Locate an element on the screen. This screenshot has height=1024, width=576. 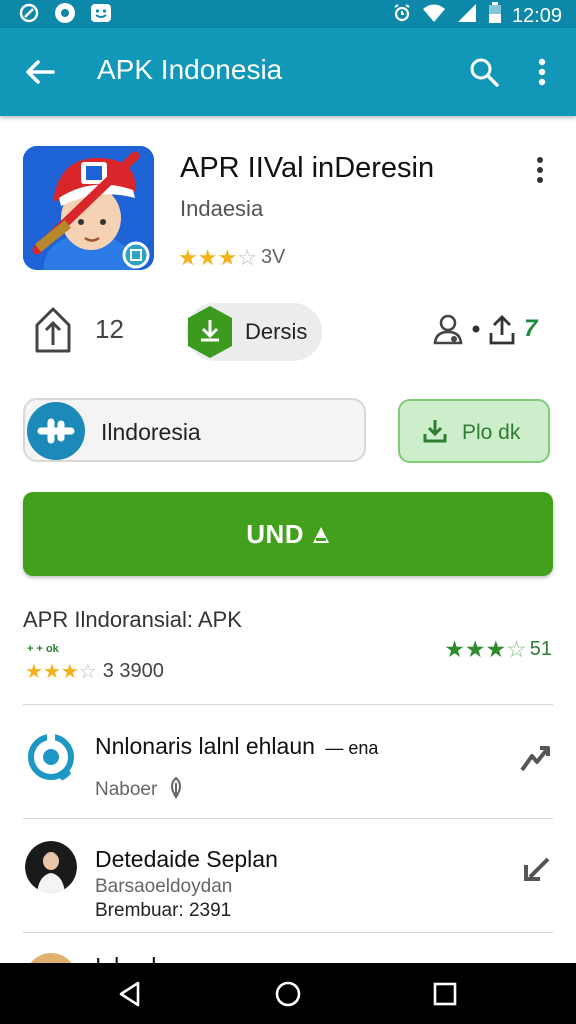
list-item: Nnlonaris lalnl ehlaun — ena Naboer is located at coordinates (288, 762).